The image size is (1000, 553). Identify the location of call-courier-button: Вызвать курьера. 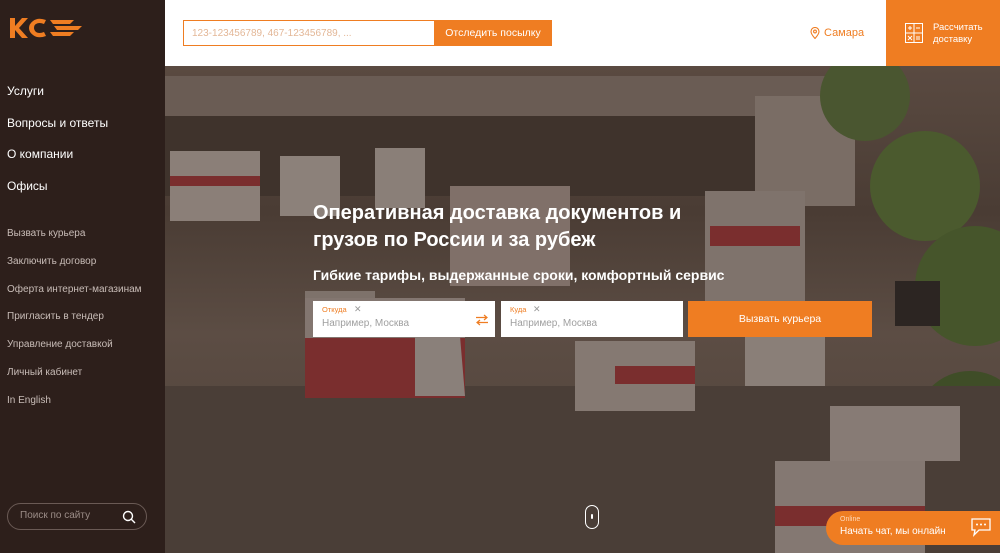
(780, 319).